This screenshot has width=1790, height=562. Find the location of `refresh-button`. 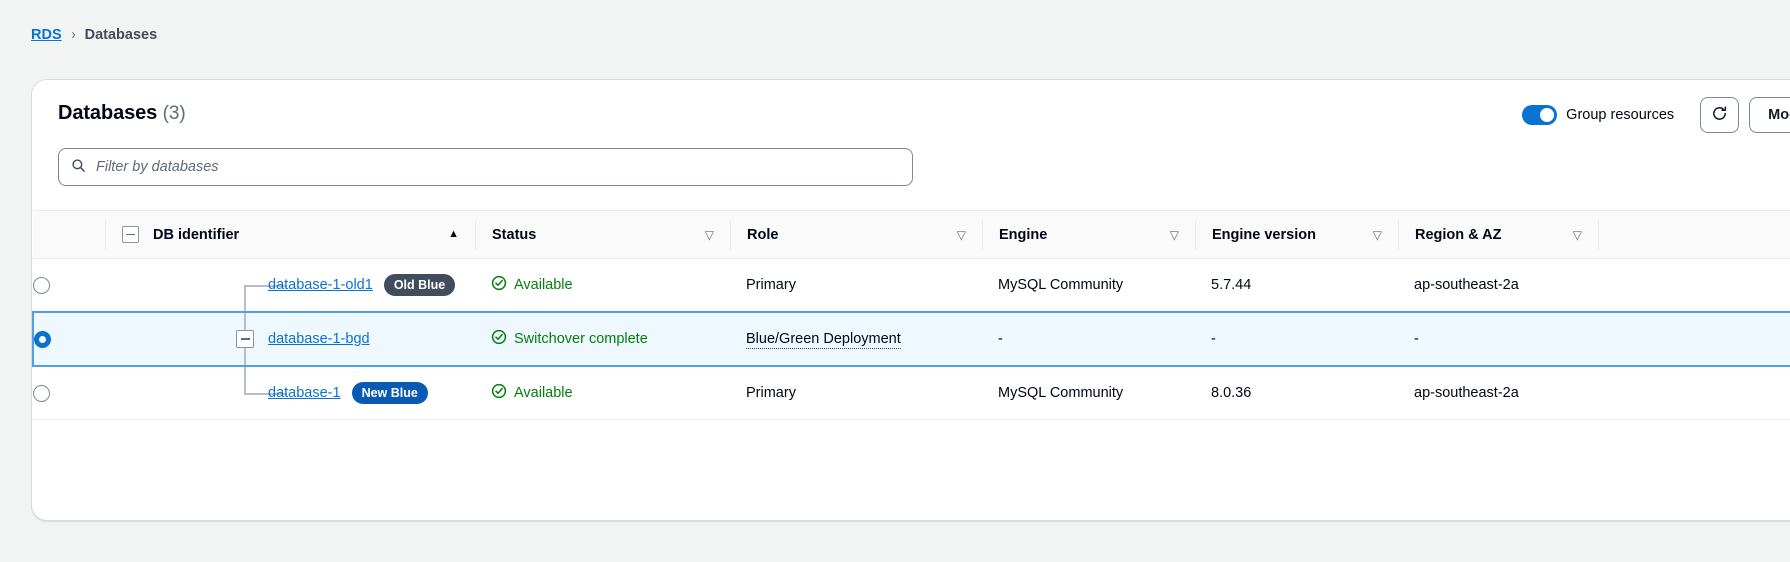

refresh-button is located at coordinates (1720, 115).